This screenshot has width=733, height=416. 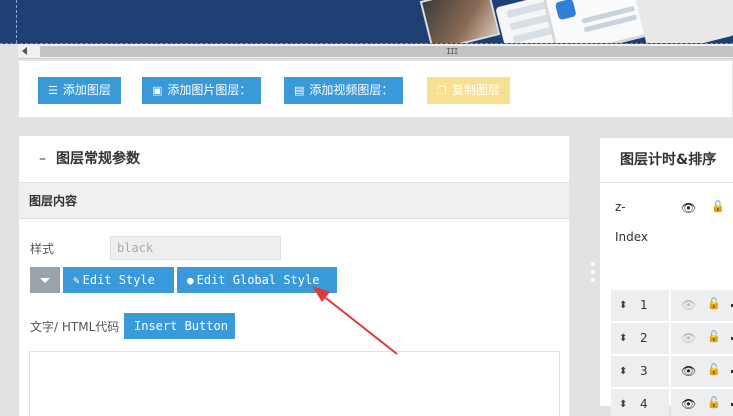 I want to click on show-all-eye-icon: 👁, so click(x=688, y=208).